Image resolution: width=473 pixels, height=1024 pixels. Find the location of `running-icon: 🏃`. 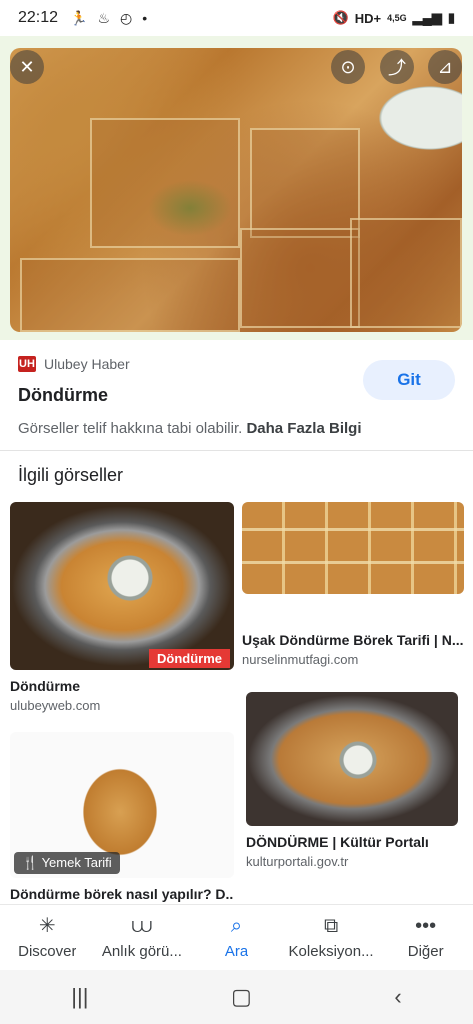

running-icon: 🏃 is located at coordinates (79, 17).